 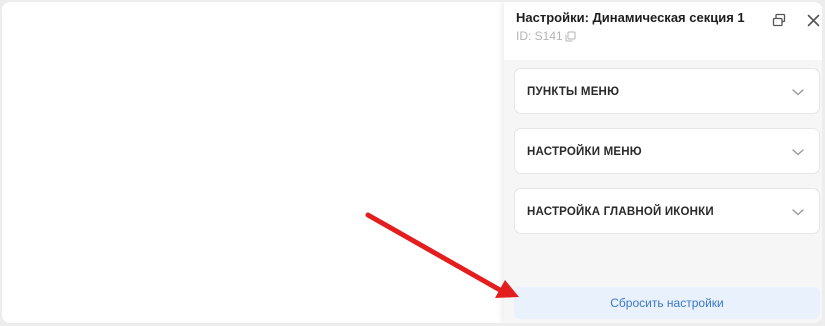 I want to click on popout-icon, so click(x=779, y=20).